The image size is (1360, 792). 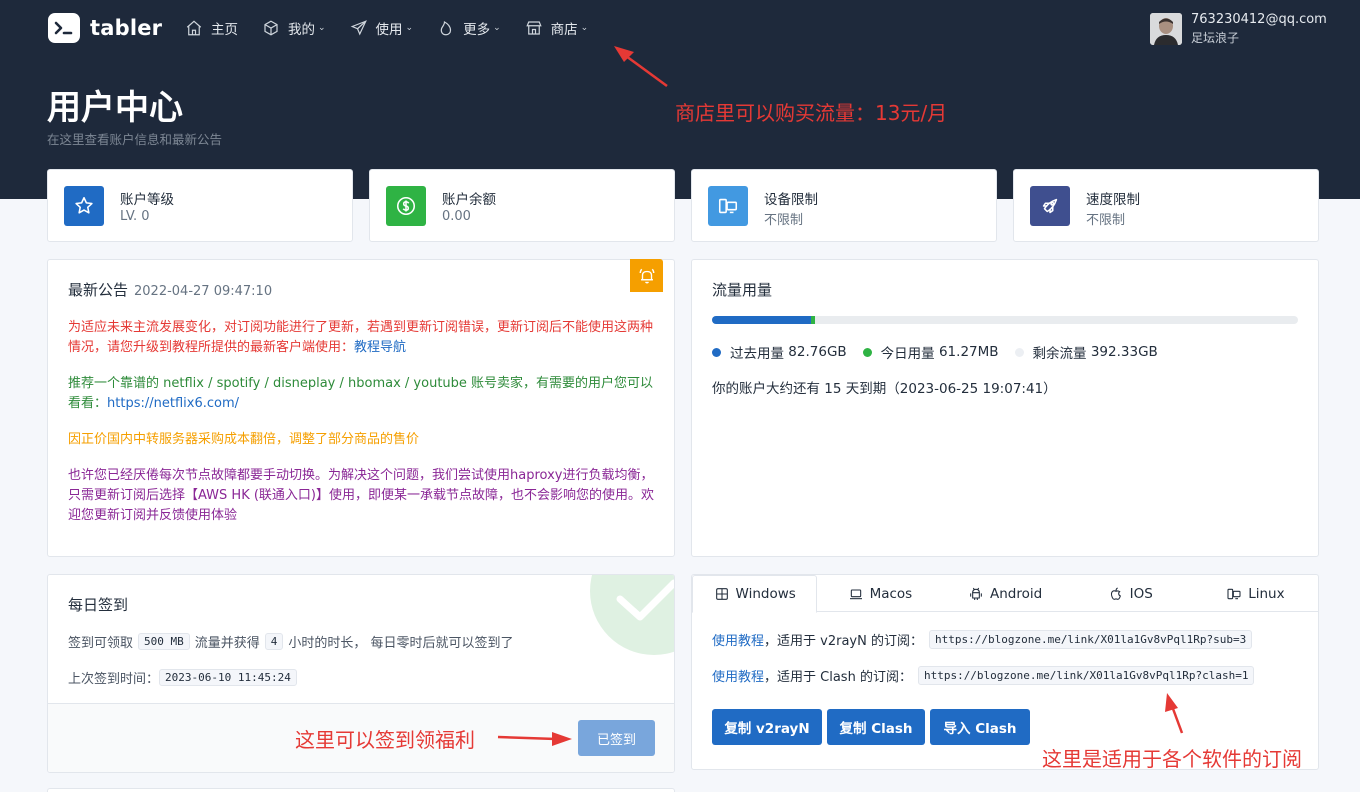 What do you see at coordinates (811, 113) in the screenshot?
I see `annotation-store: 商店里可以购买流量：13元/月` at bounding box center [811, 113].